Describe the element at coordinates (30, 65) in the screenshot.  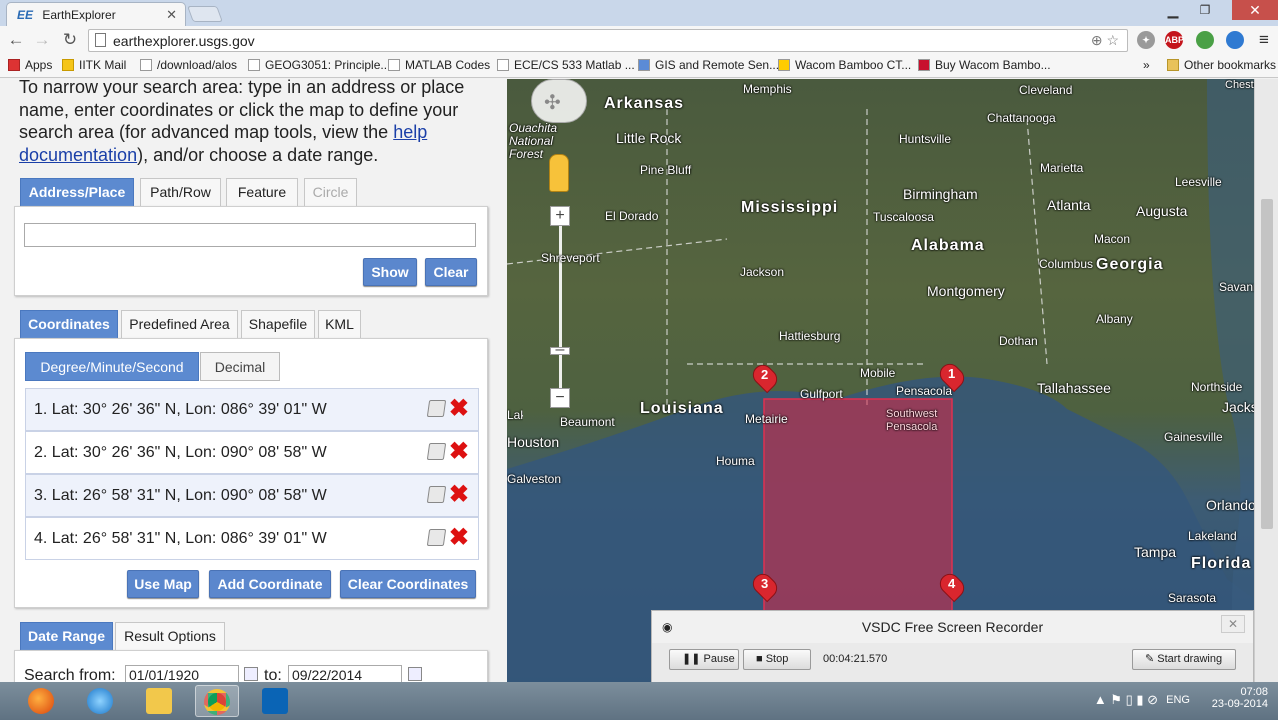
I see `bookmark-apps: Apps` at that location.